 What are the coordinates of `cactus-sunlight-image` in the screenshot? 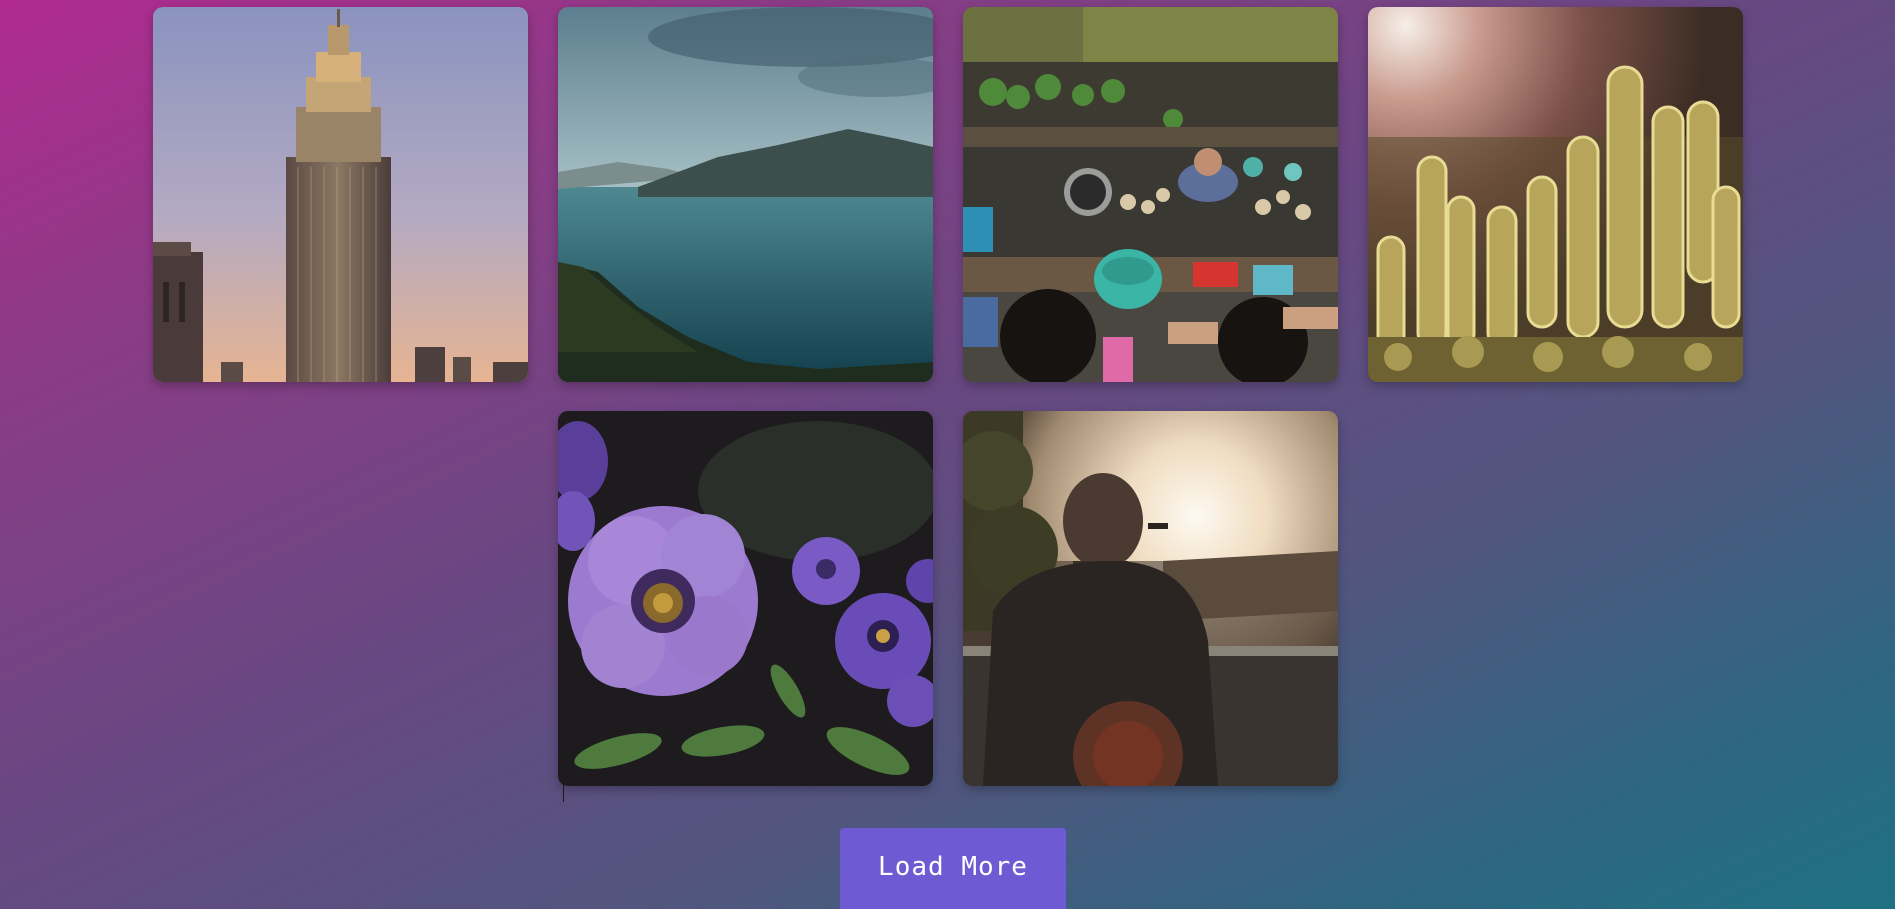 It's located at (1555, 194).